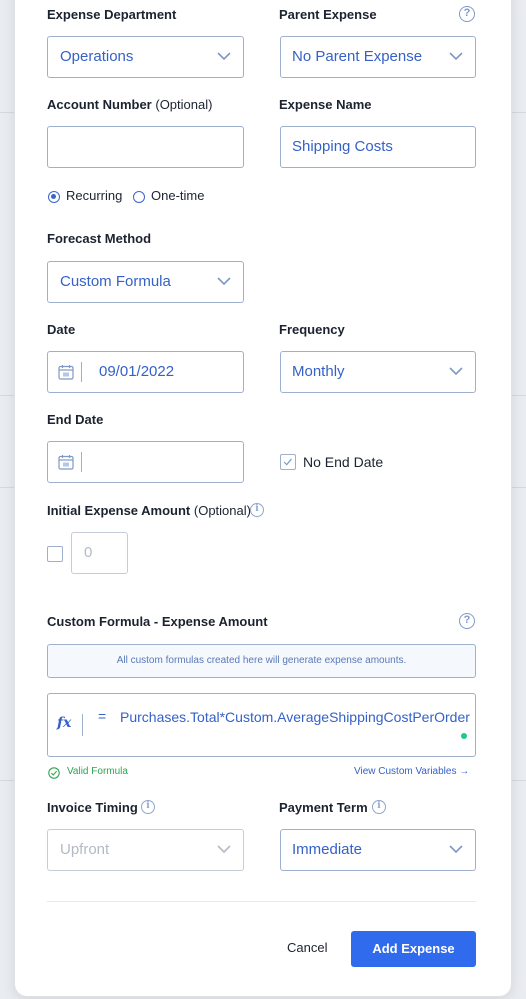 Image resolution: width=526 pixels, height=999 pixels. Describe the element at coordinates (97, 56) in the screenshot. I see `expense-department-value: Operations` at that location.